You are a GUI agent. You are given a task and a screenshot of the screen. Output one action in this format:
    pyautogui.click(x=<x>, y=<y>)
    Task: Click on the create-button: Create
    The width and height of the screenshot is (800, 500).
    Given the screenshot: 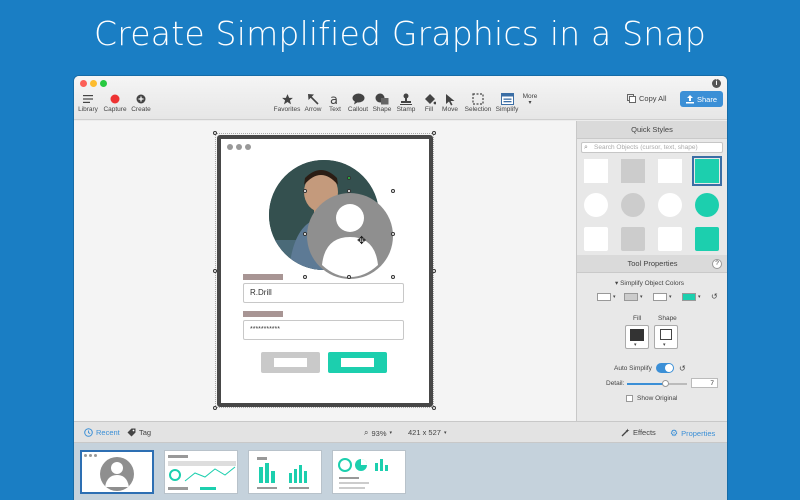 What is the action you would take?
    pyautogui.click(x=141, y=102)
    